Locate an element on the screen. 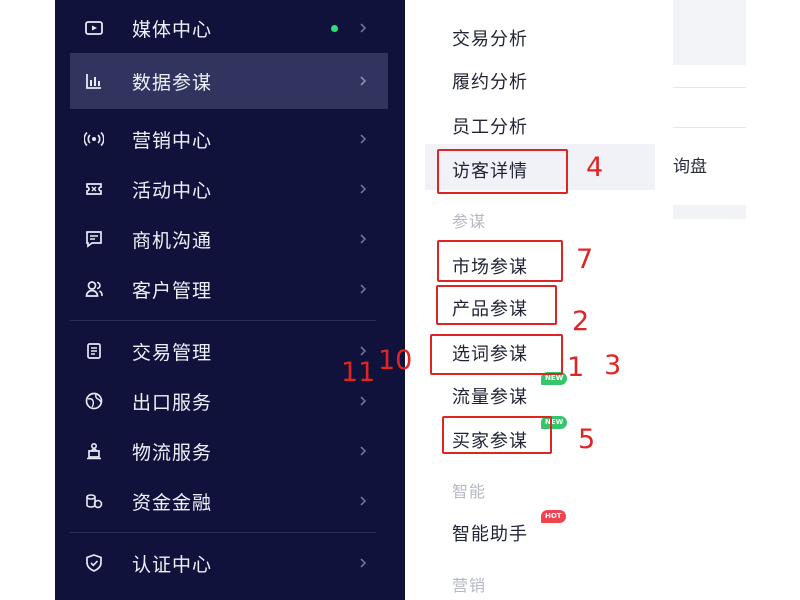 This screenshot has width=800, height=600. submenu-item-trade-analysis: 交易分析 is located at coordinates (490, 38).